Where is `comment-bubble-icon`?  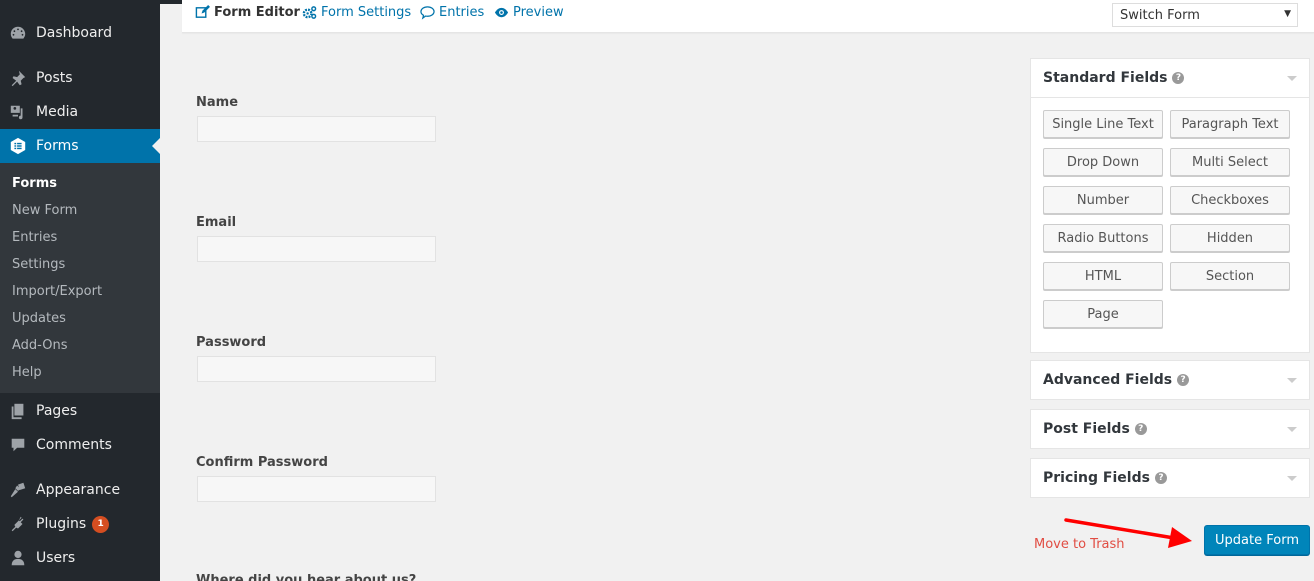 comment-bubble-icon is located at coordinates (427, 13).